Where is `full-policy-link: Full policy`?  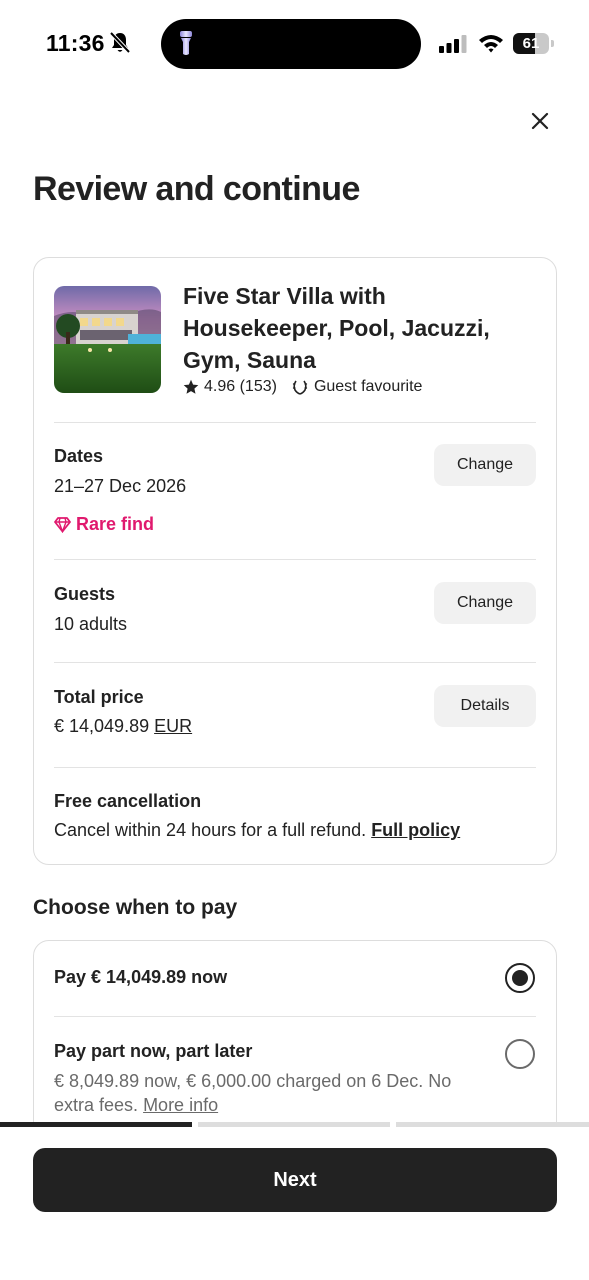 full-policy-link: Full policy is located at coordinates (415, 830).